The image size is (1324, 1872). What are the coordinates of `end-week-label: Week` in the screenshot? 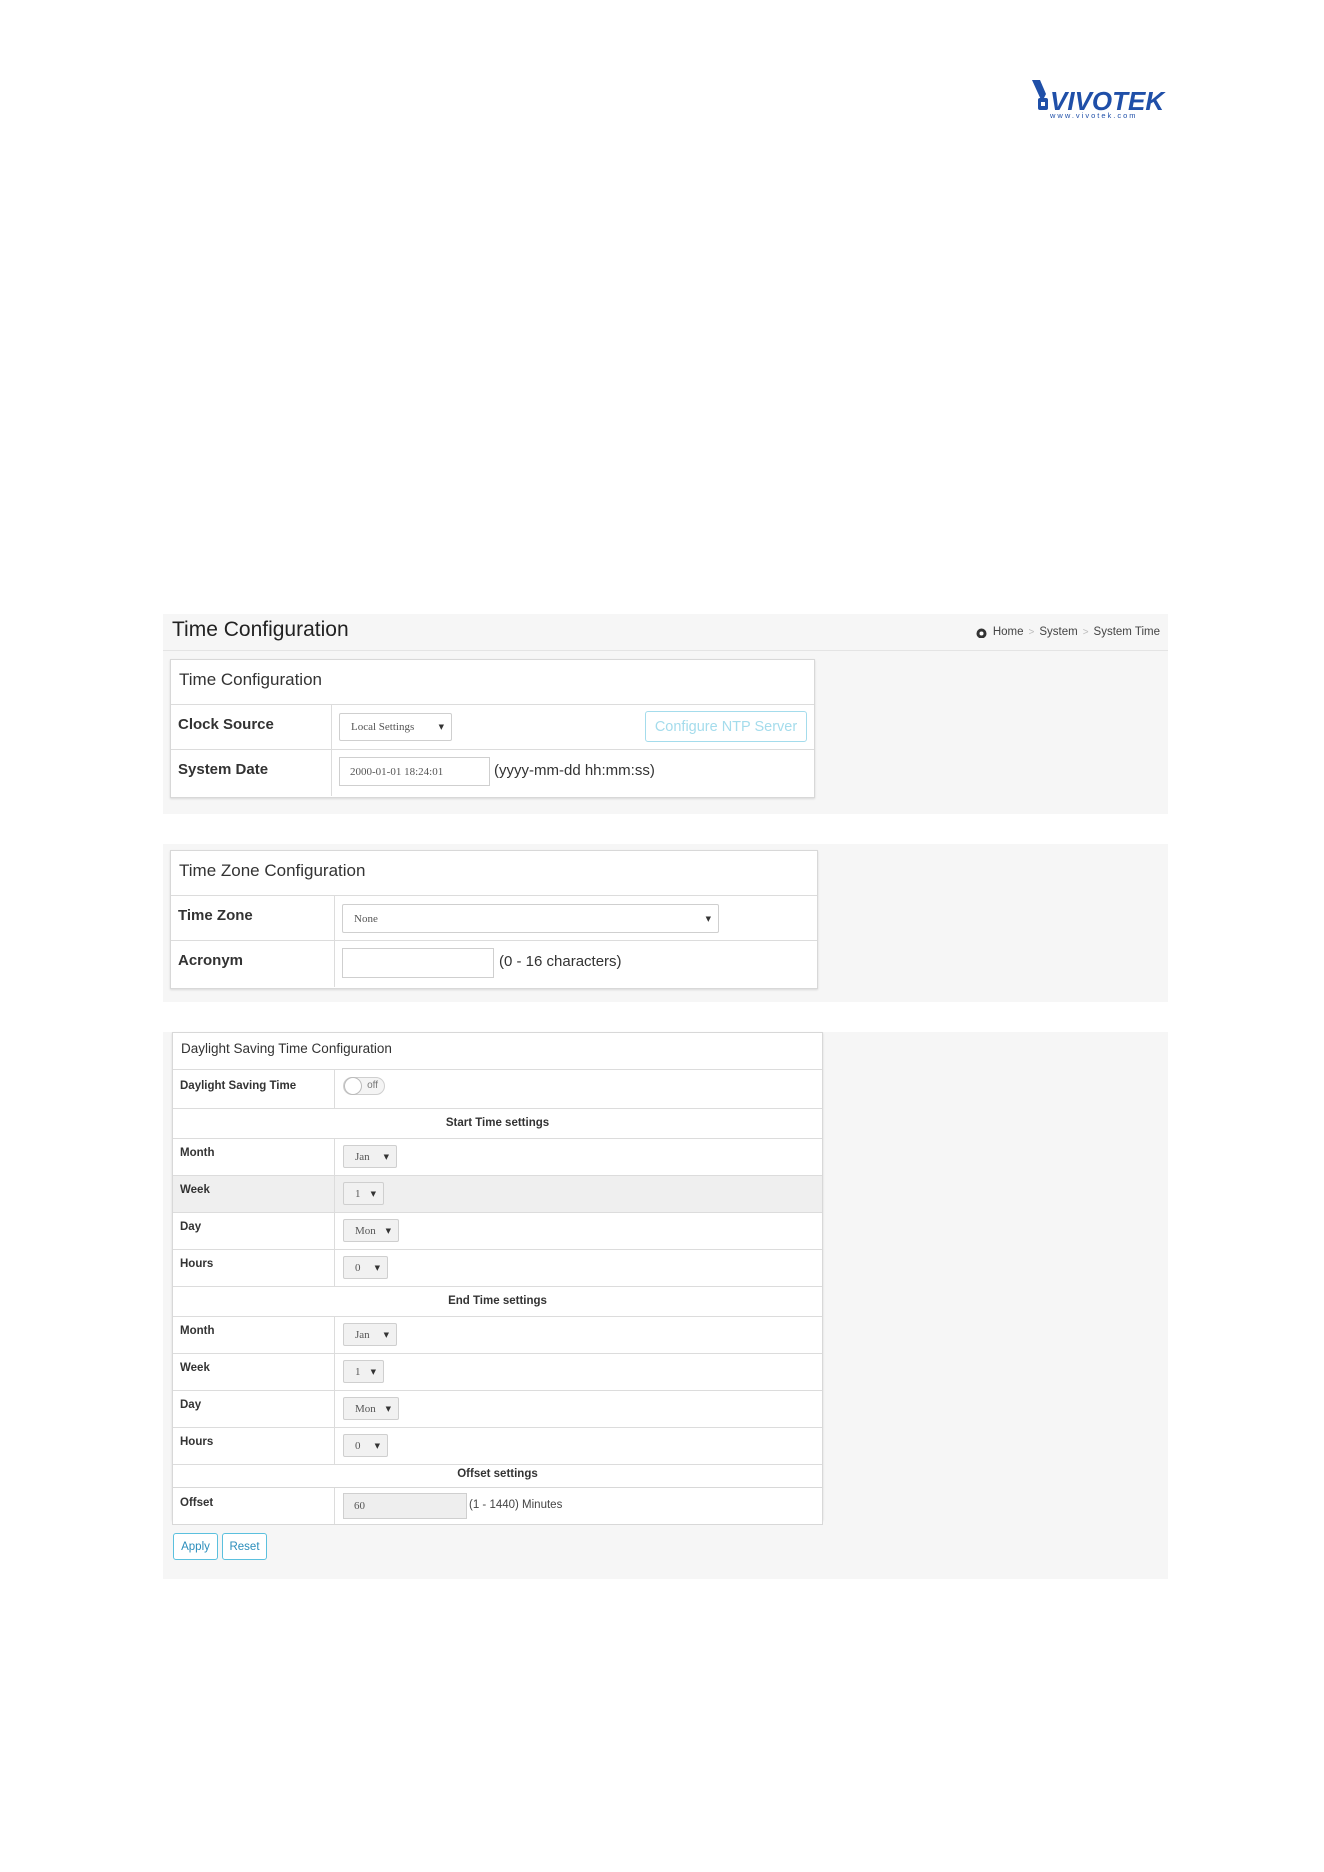 It's located at (195, 1368).